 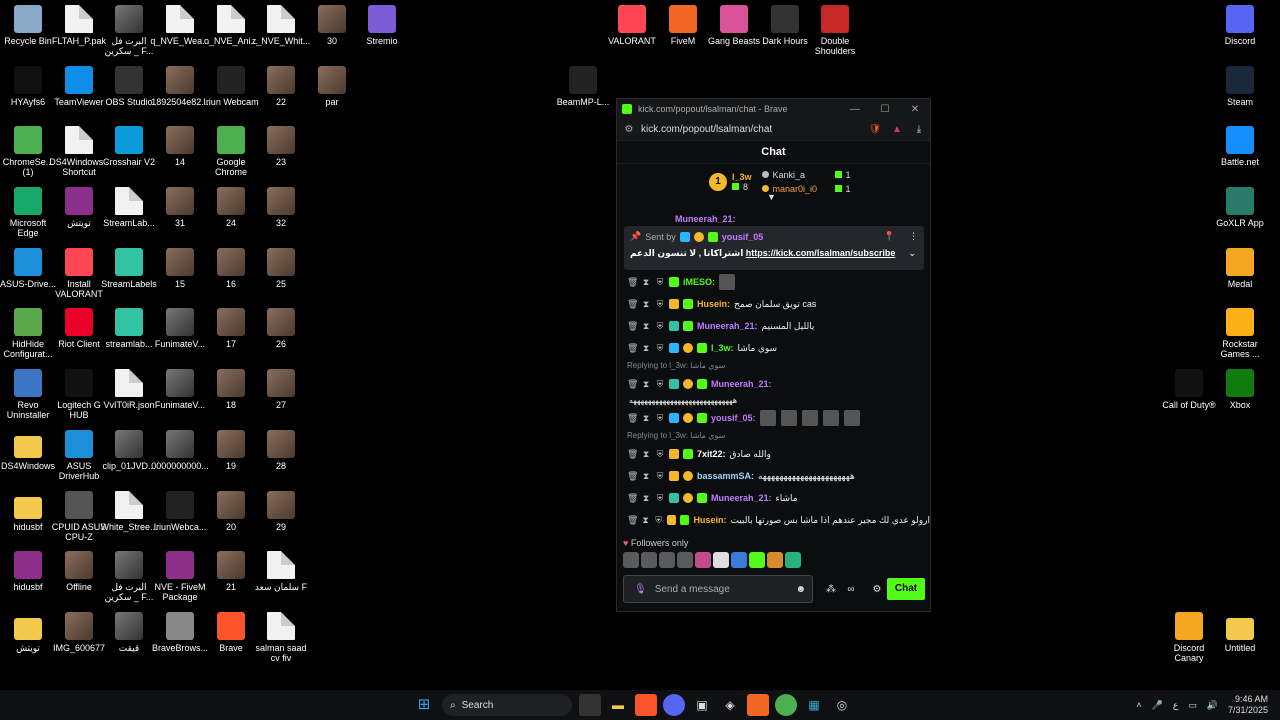 What do you see at coordinates (773, 418) in the screenshot?
I see `chat-message: 🗑 ⧗ ⛨ yousif_05:` at bounding box center [773, 418].